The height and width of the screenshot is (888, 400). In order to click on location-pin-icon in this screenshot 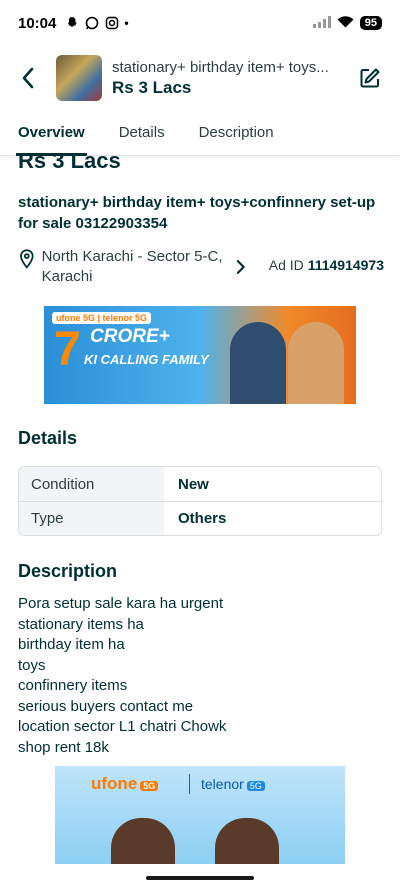, I will do `click(27, 259)`.